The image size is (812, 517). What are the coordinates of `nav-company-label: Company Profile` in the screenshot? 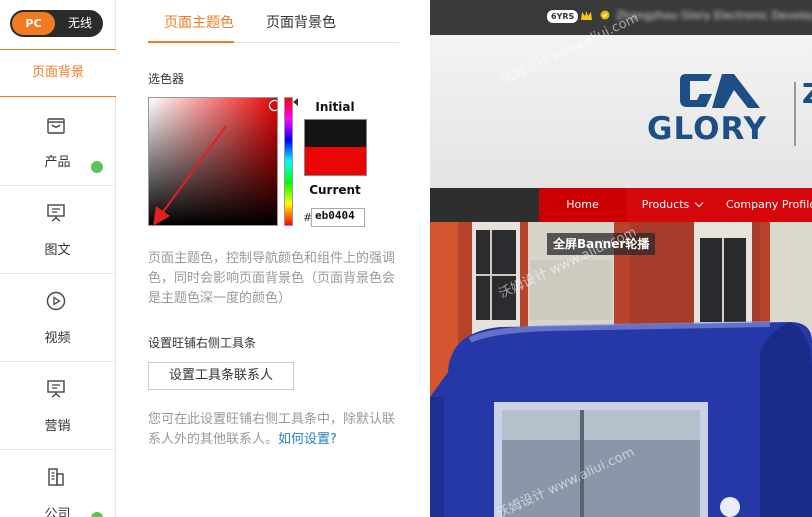 It's located at (769, 204).